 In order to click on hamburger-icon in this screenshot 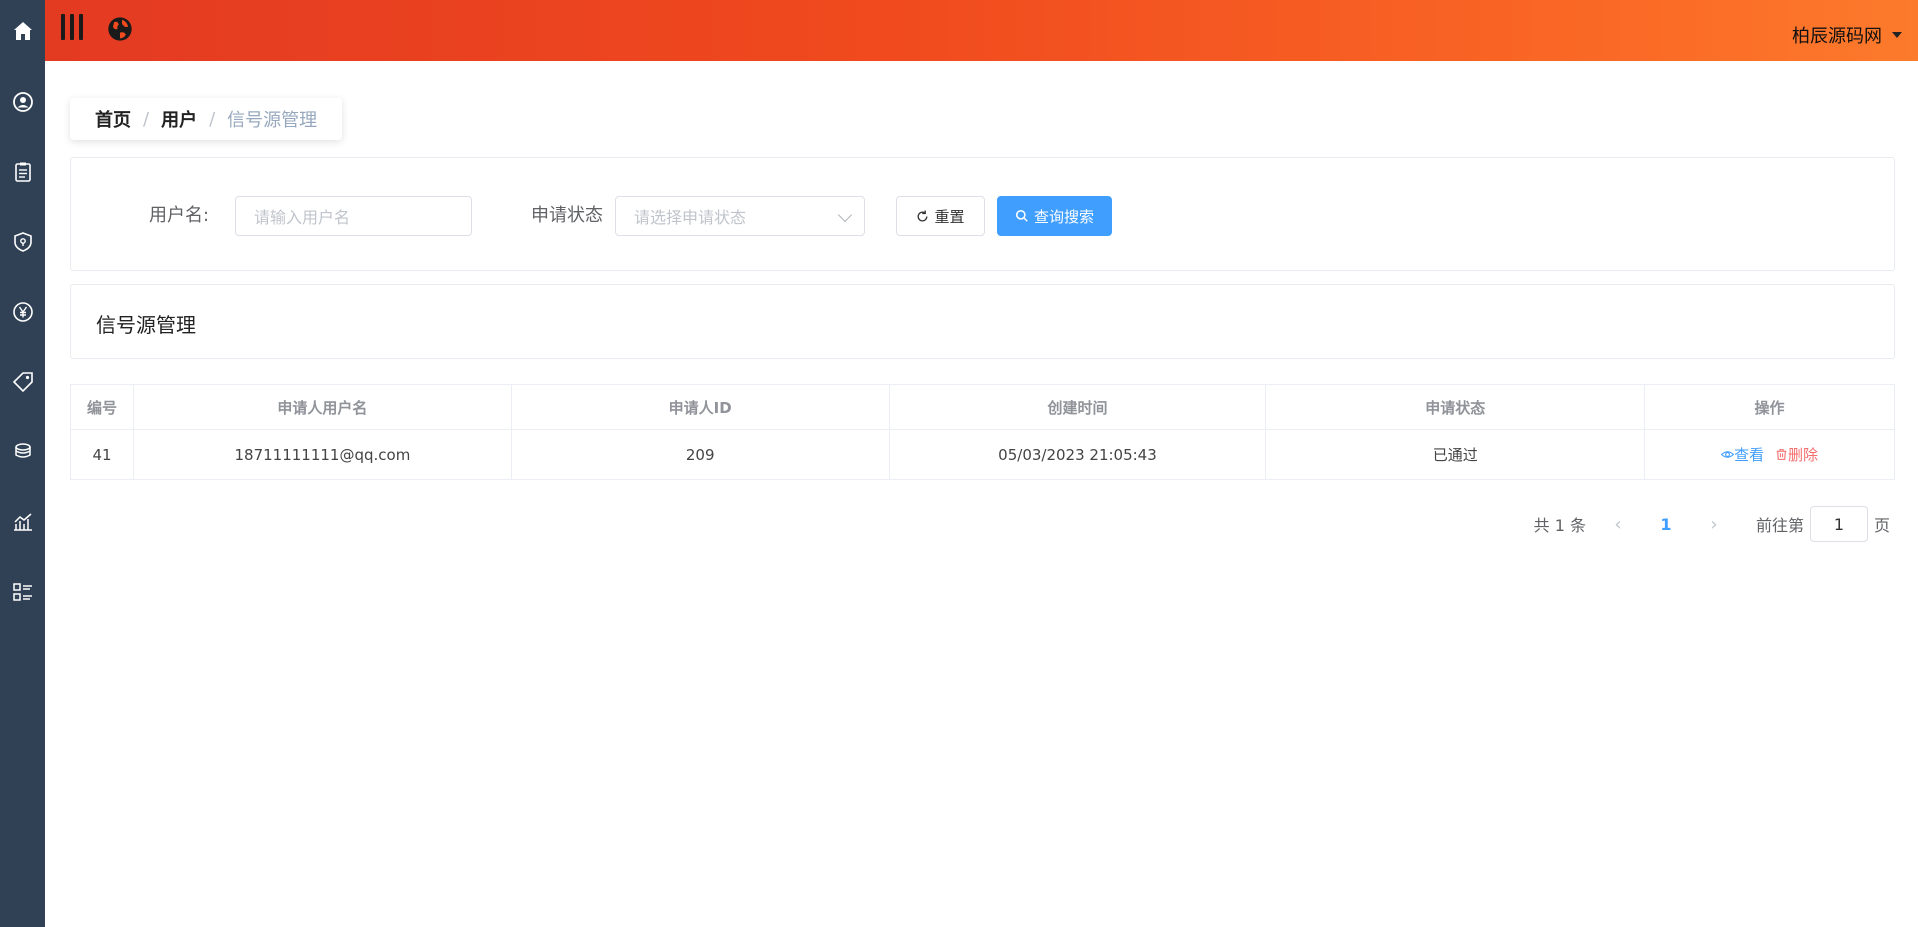, I will do `click(72, 29)`.